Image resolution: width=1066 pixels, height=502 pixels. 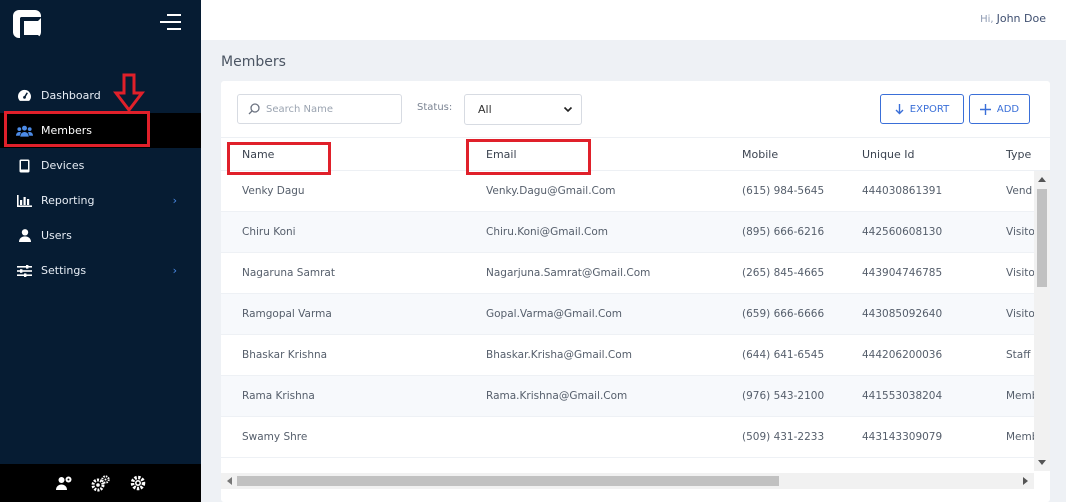 What do you see at coordinates (902, 191) in the screenshot?
I see `cell-unique-id: 444030861391` at bounding box center [902, 191].